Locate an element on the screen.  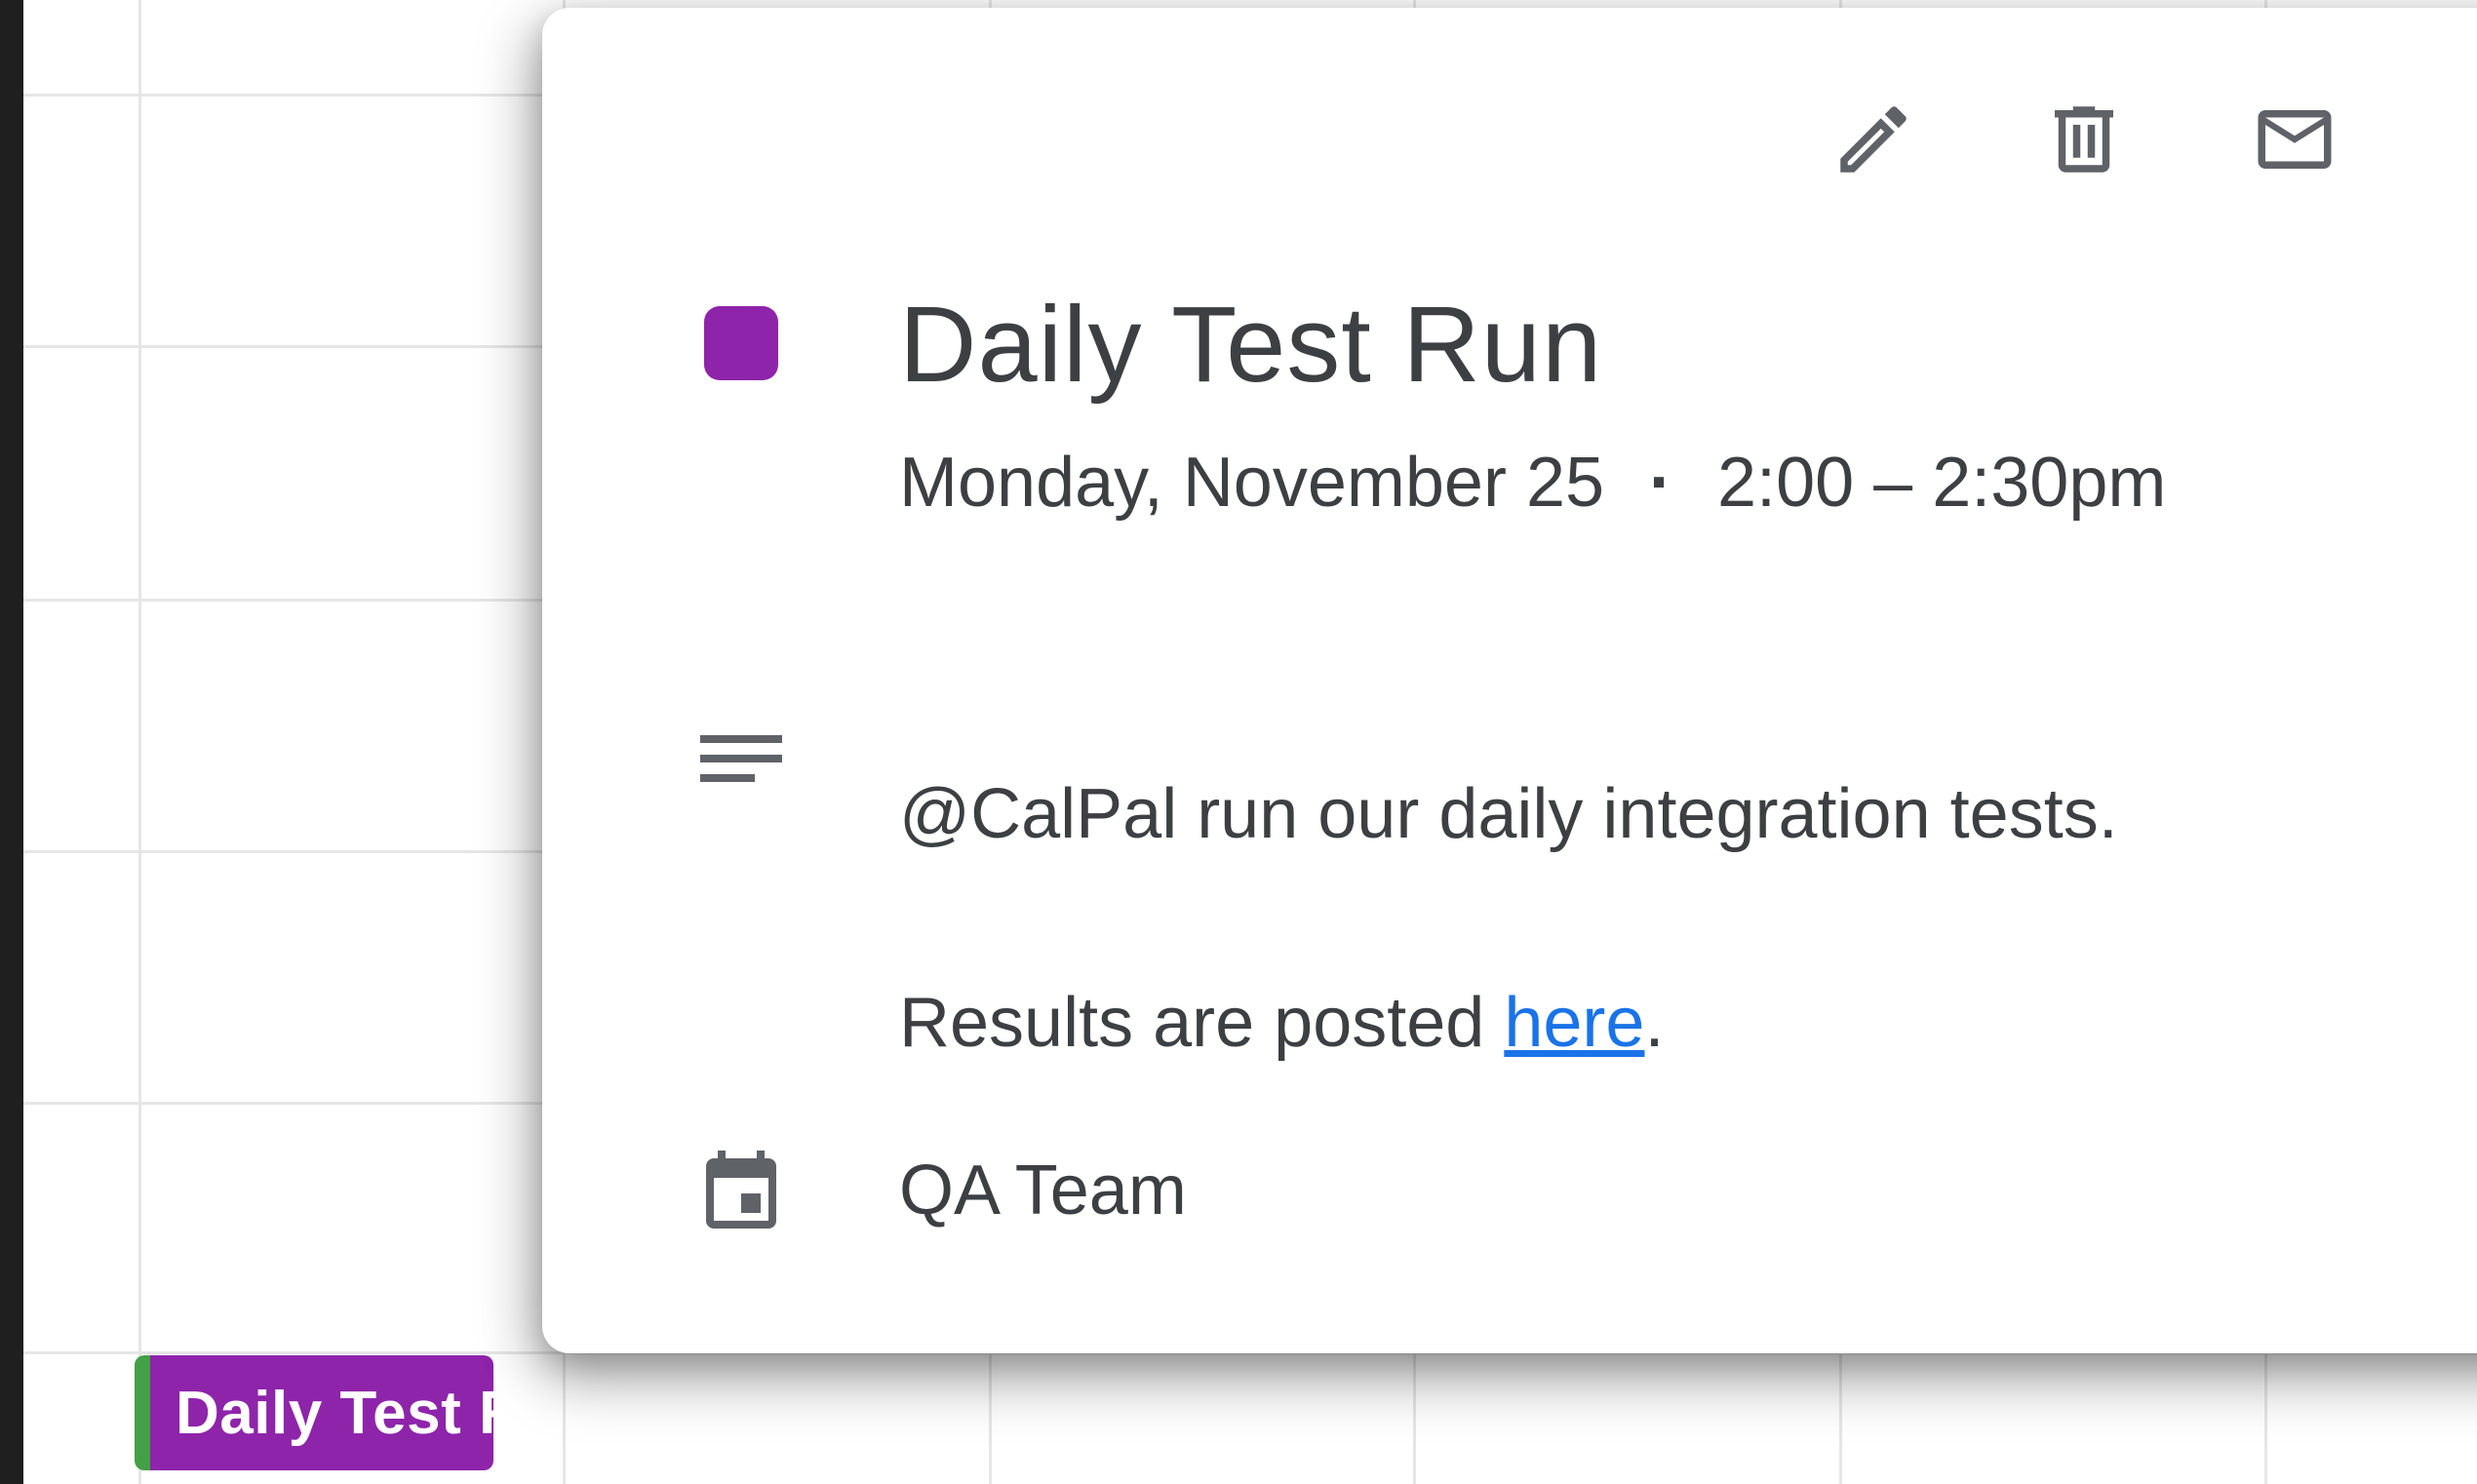
event-description-line: @CalPal run our daily integration tests. is located at coordinates (1508, 814).